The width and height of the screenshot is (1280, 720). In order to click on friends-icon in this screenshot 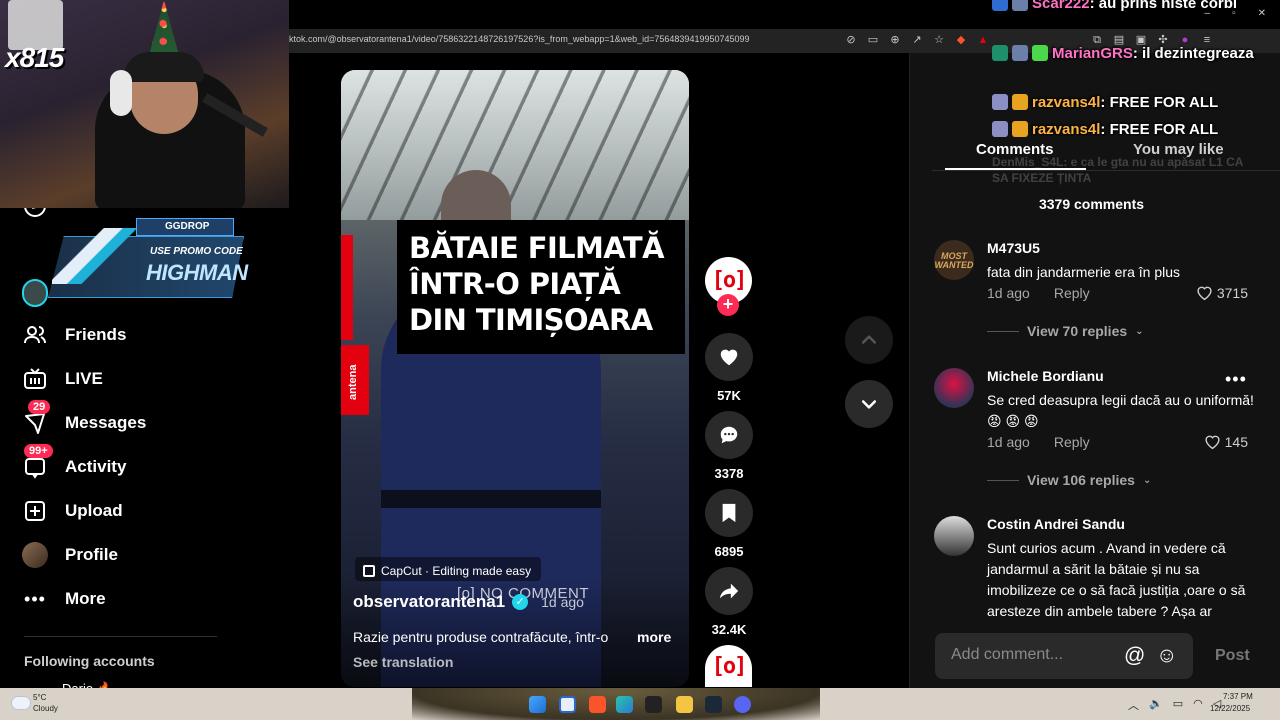, I will do `click(35, 335)`.